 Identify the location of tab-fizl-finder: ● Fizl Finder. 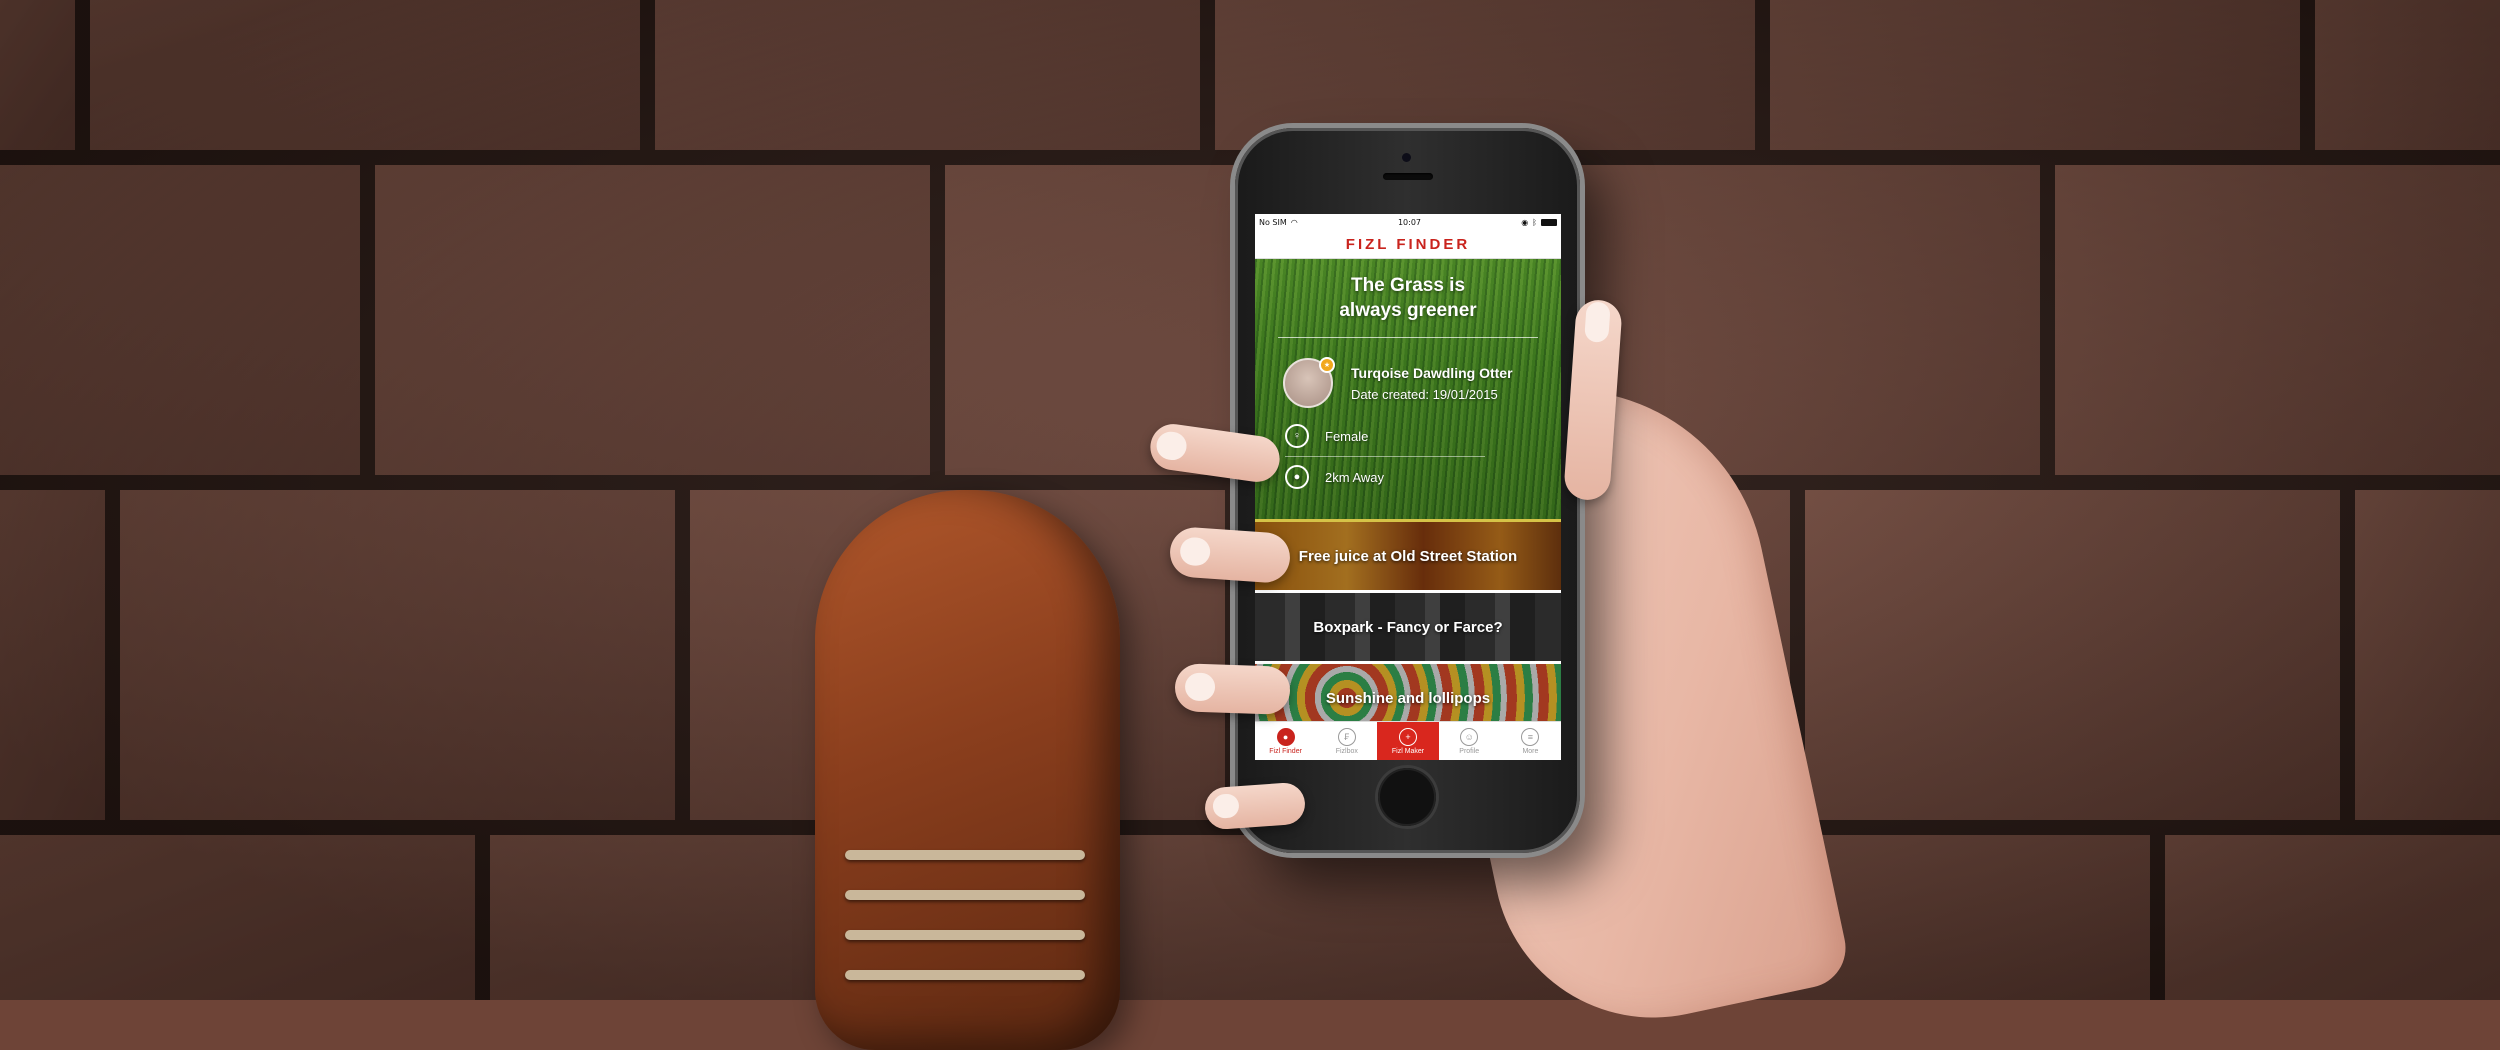
(1285, 741).